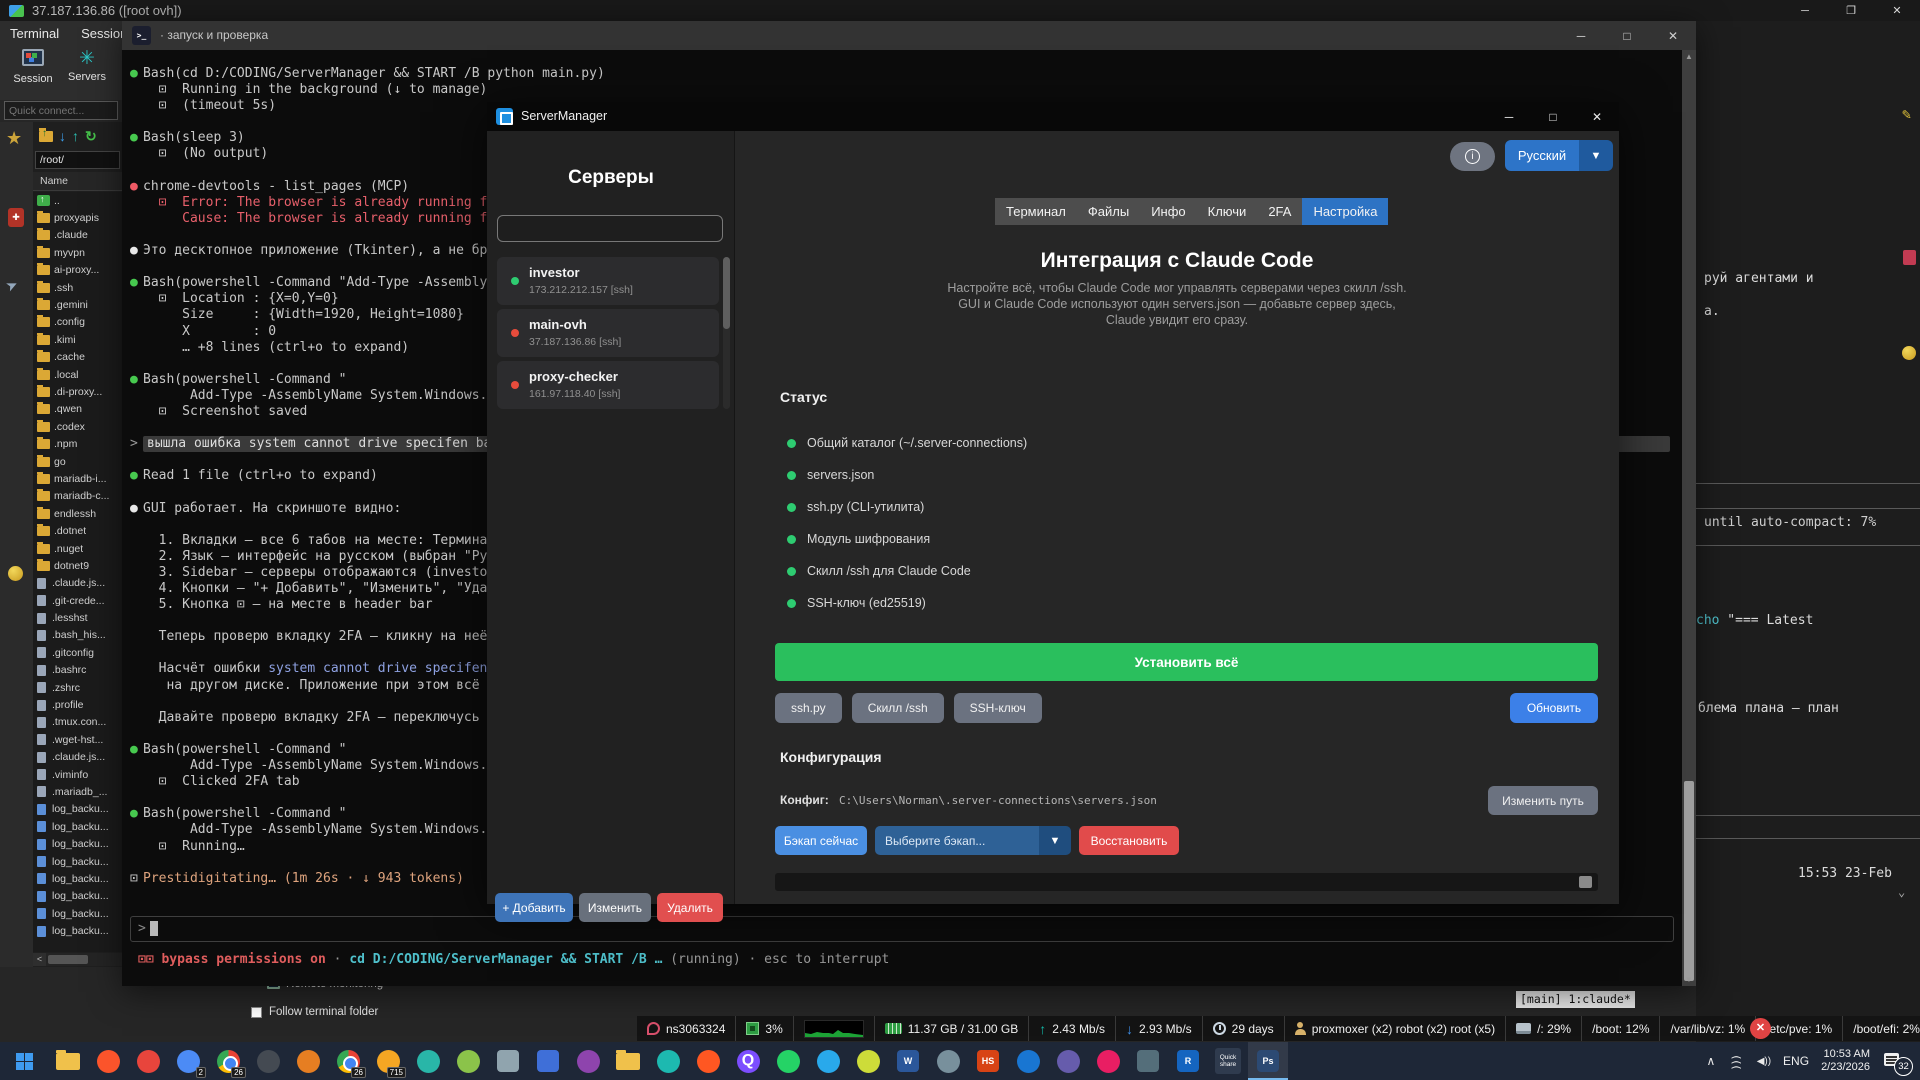 Image resolution: width=1920 pixels, height=1080 pixels. What do you see at coordinates (91, 136) in the screenshot?
I see `refresh-icon: ↻` at bounding box center [91, 136].